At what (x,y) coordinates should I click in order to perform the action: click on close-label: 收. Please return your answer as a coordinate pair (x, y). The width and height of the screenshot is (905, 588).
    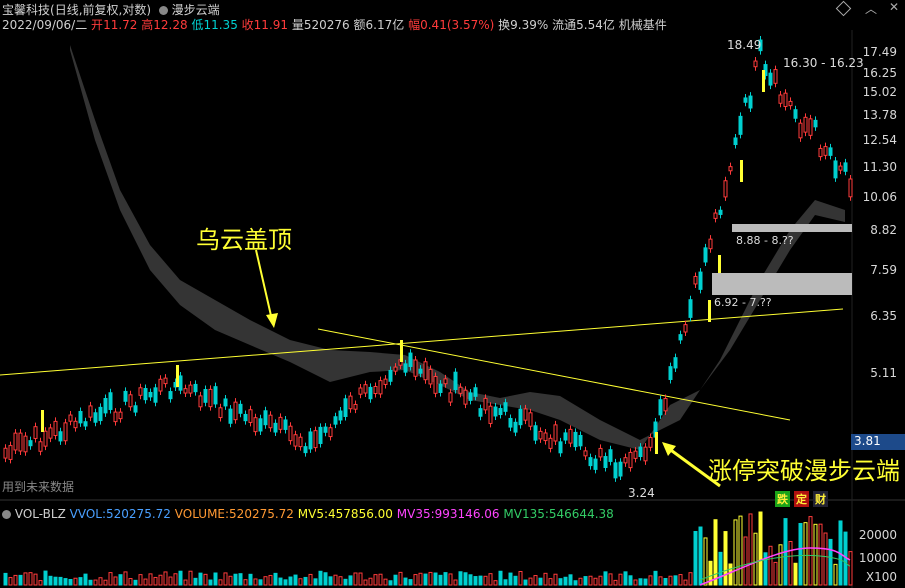
    Looking at the image, I should click on (247, 25).